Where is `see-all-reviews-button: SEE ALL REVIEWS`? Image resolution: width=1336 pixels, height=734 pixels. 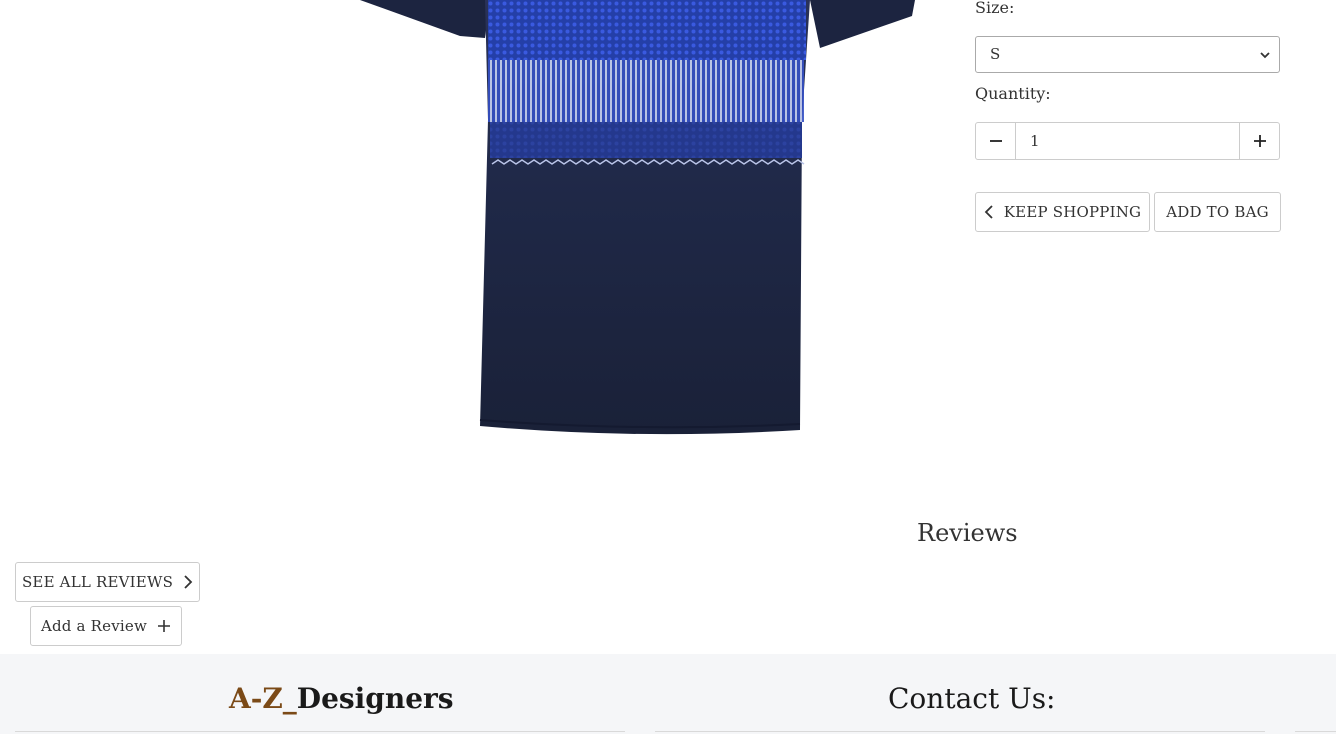
see-all-reviews-button: SEE ALL REVIEWS is located at coordinates (107, 582).